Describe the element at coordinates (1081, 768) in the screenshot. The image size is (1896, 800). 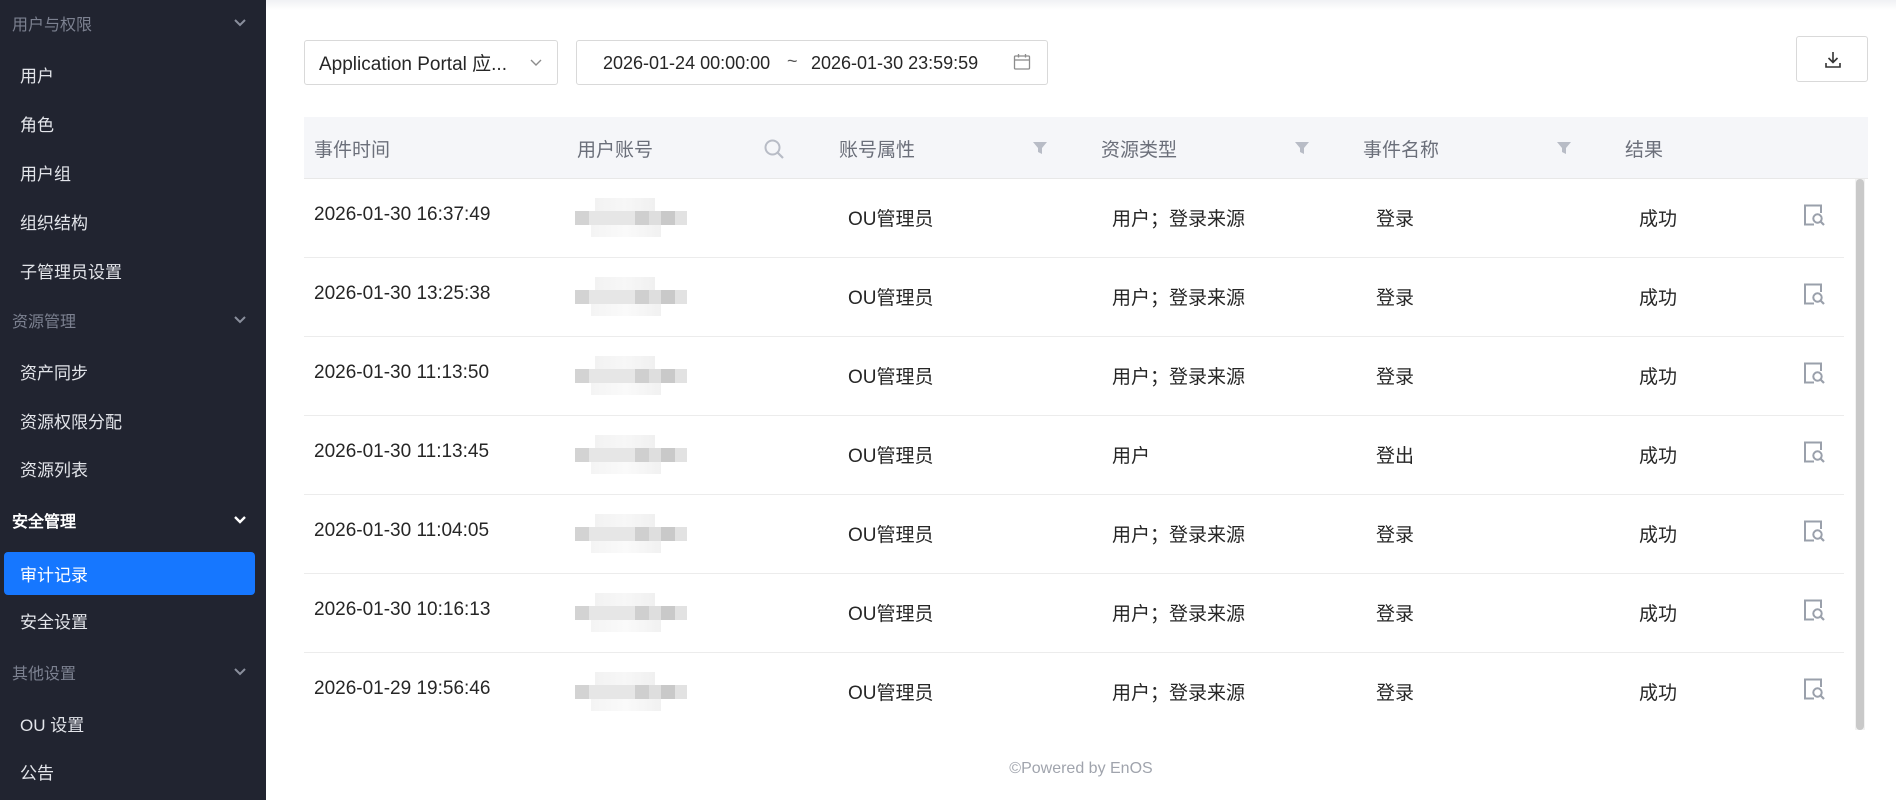
I see `footer-powered-by: ©Powered by EnOS` at that location.